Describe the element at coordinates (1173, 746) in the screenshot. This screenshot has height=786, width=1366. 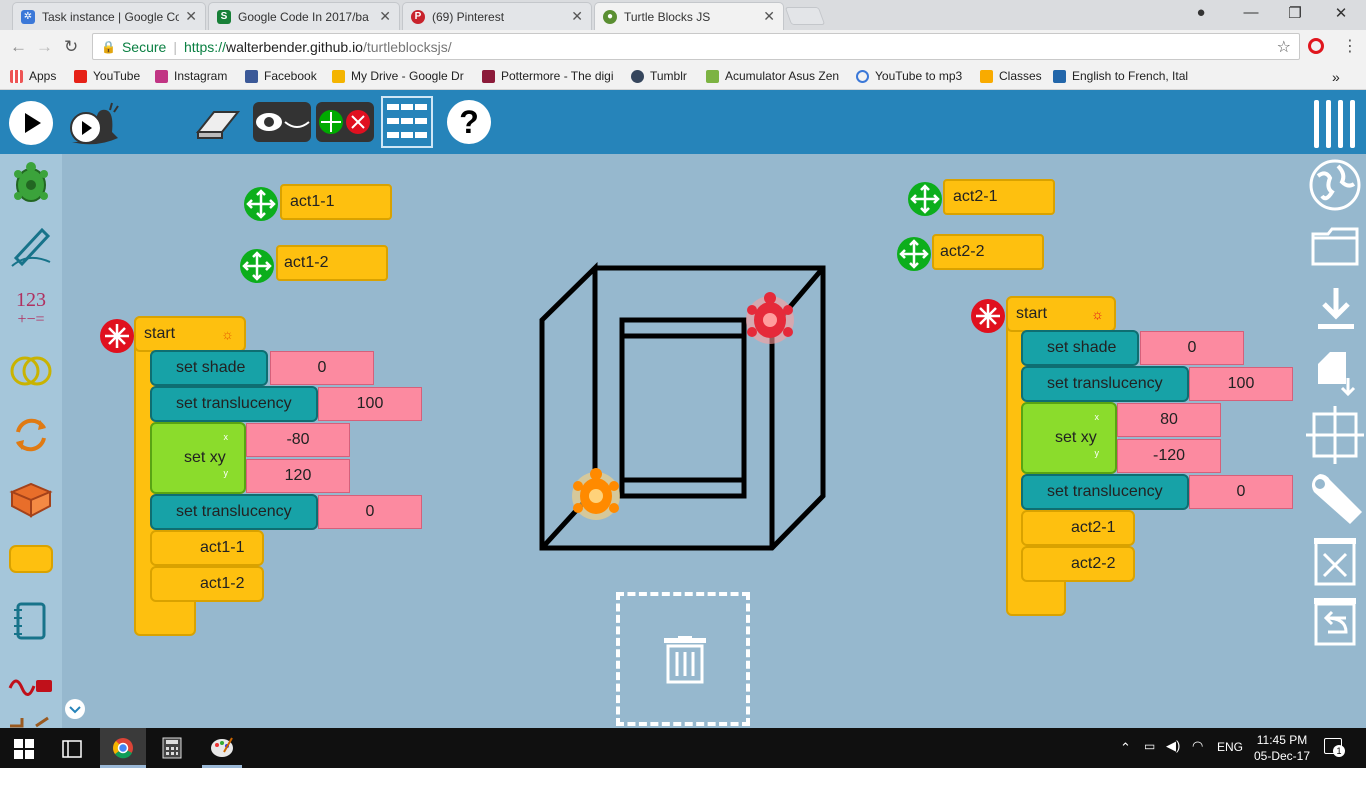
I see `volume-icon: ◀)` at that location.